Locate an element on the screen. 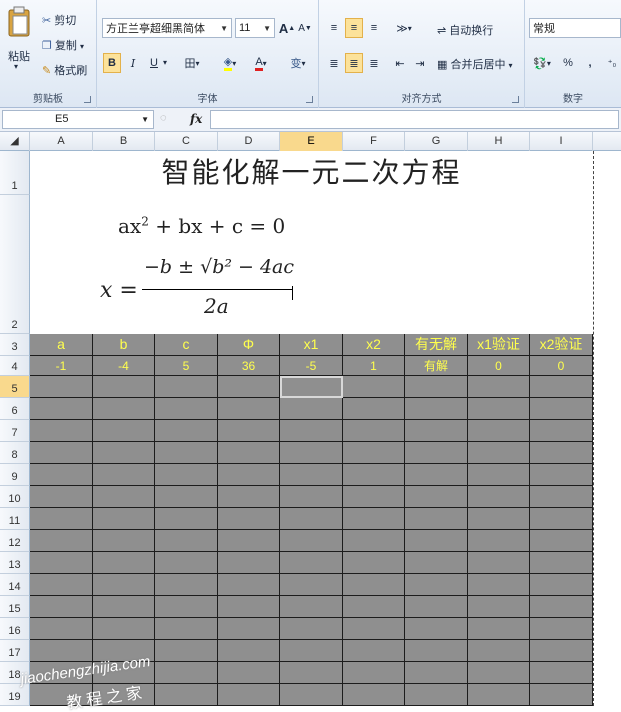 Image resolution: width=621 pixels, height=712 pixels. header-cell: x1 is located at coordinates (311, 345).